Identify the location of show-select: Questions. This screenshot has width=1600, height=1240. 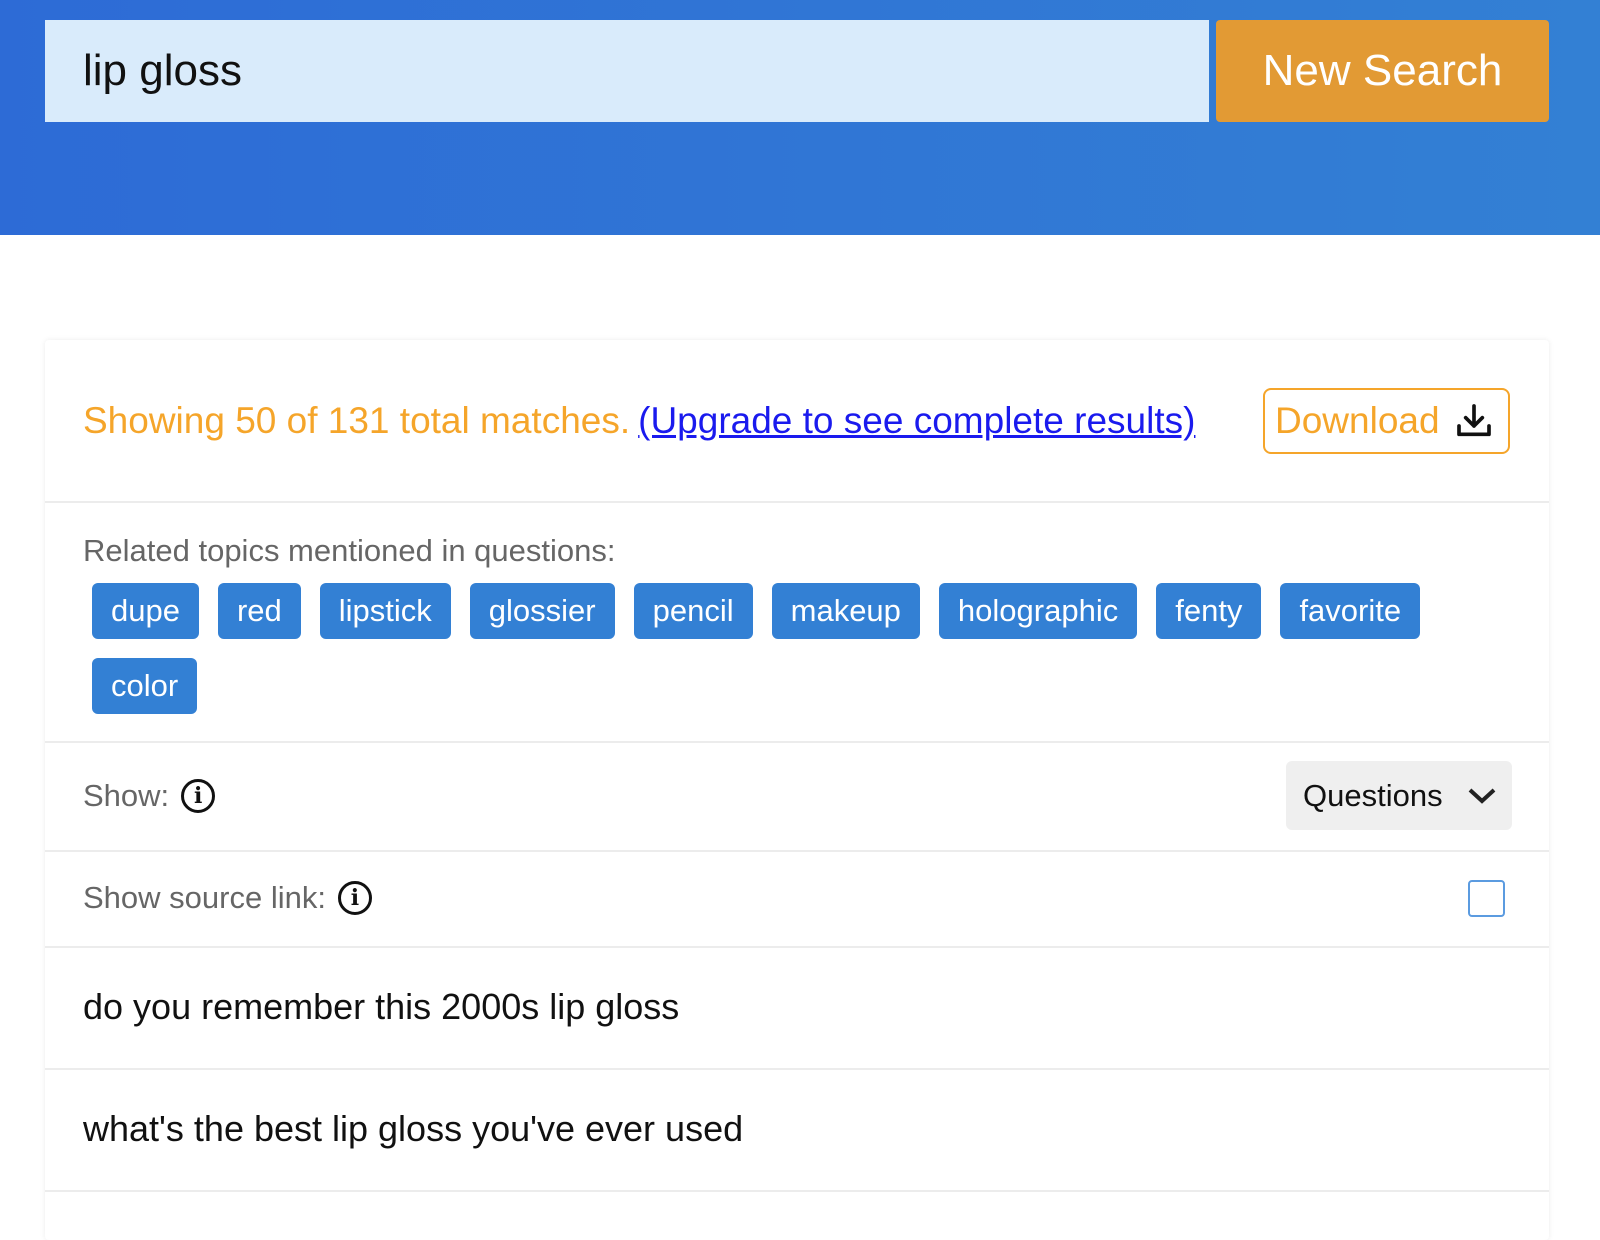
(1399, 795).